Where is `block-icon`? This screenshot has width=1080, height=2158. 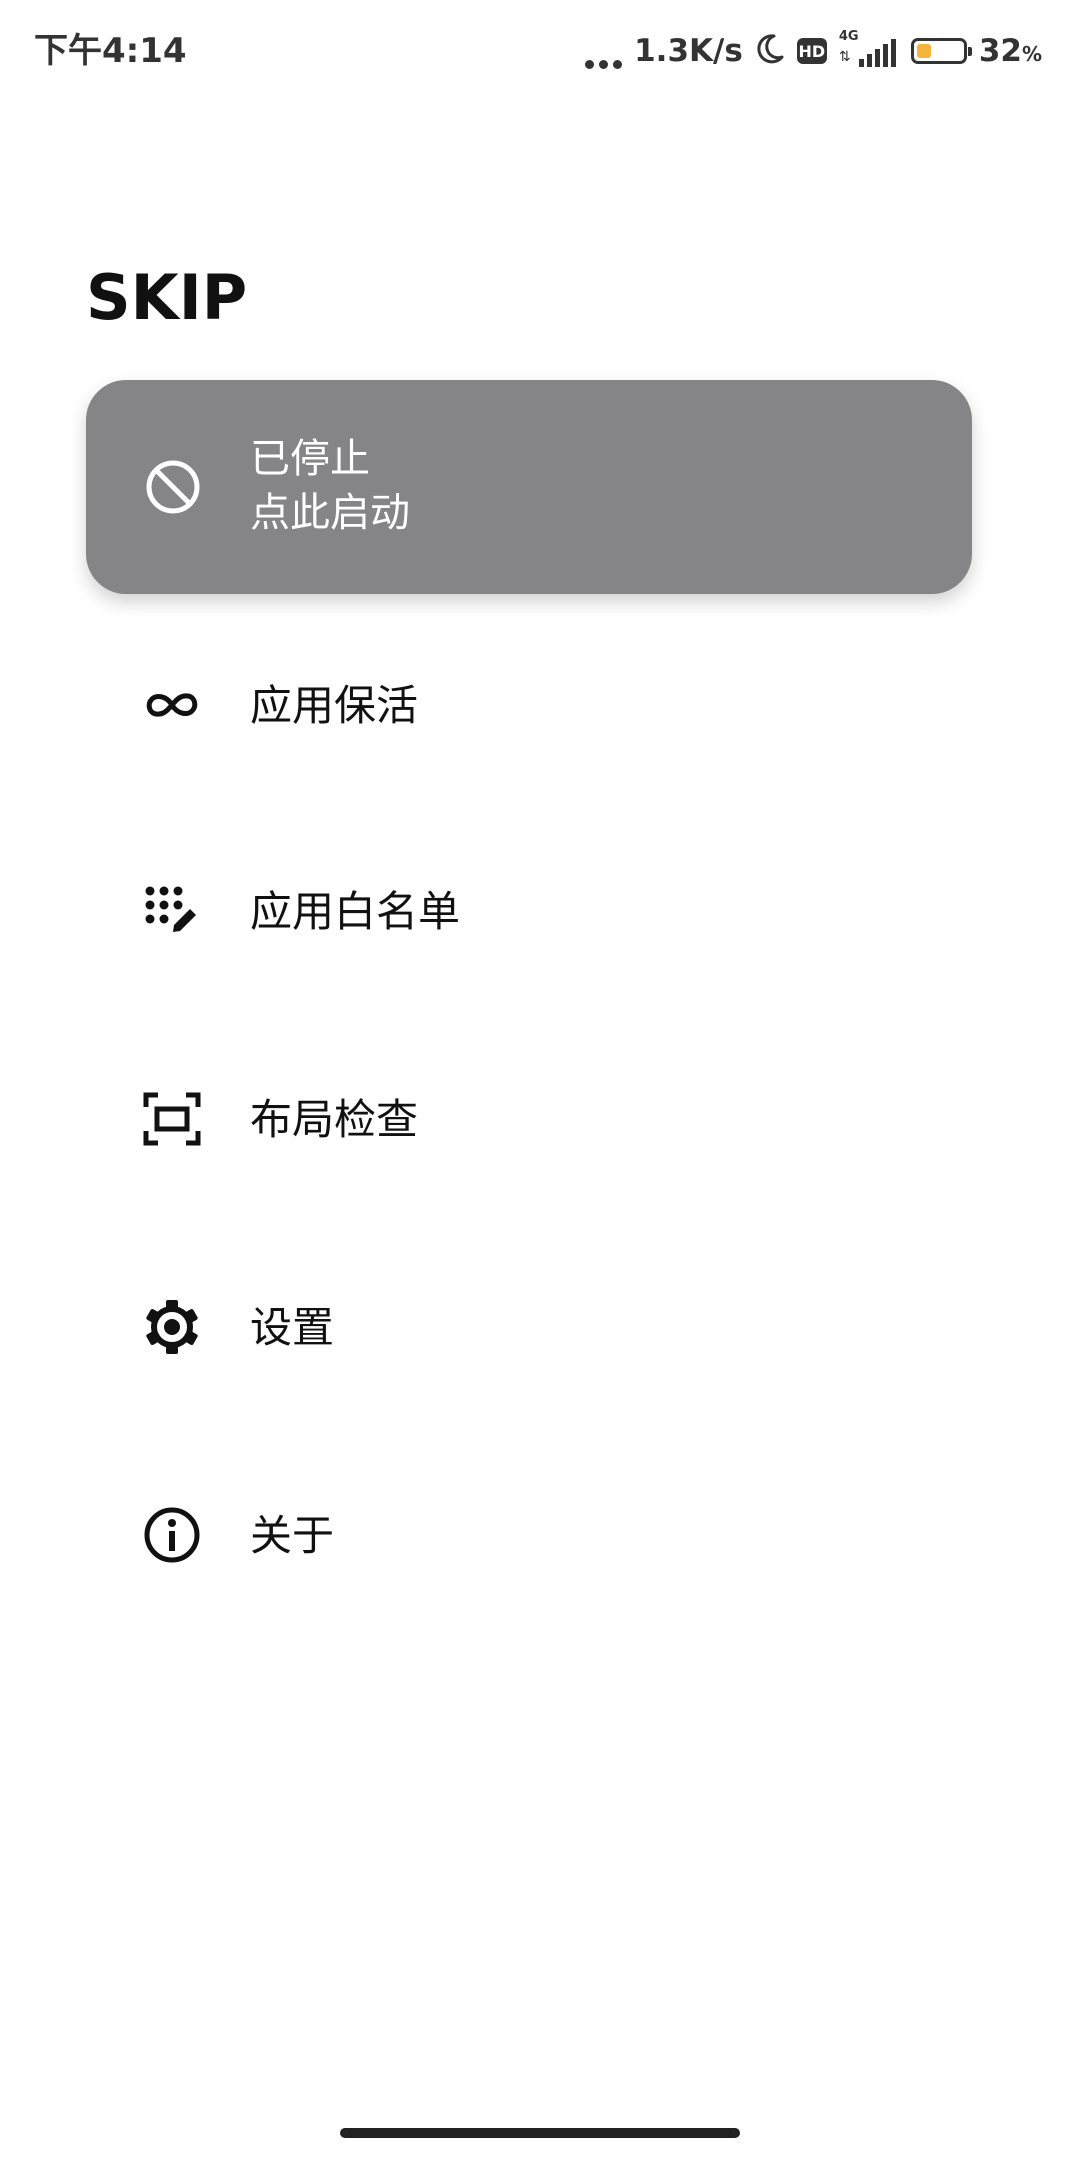 block-icon is located at coordinates (173, 487).